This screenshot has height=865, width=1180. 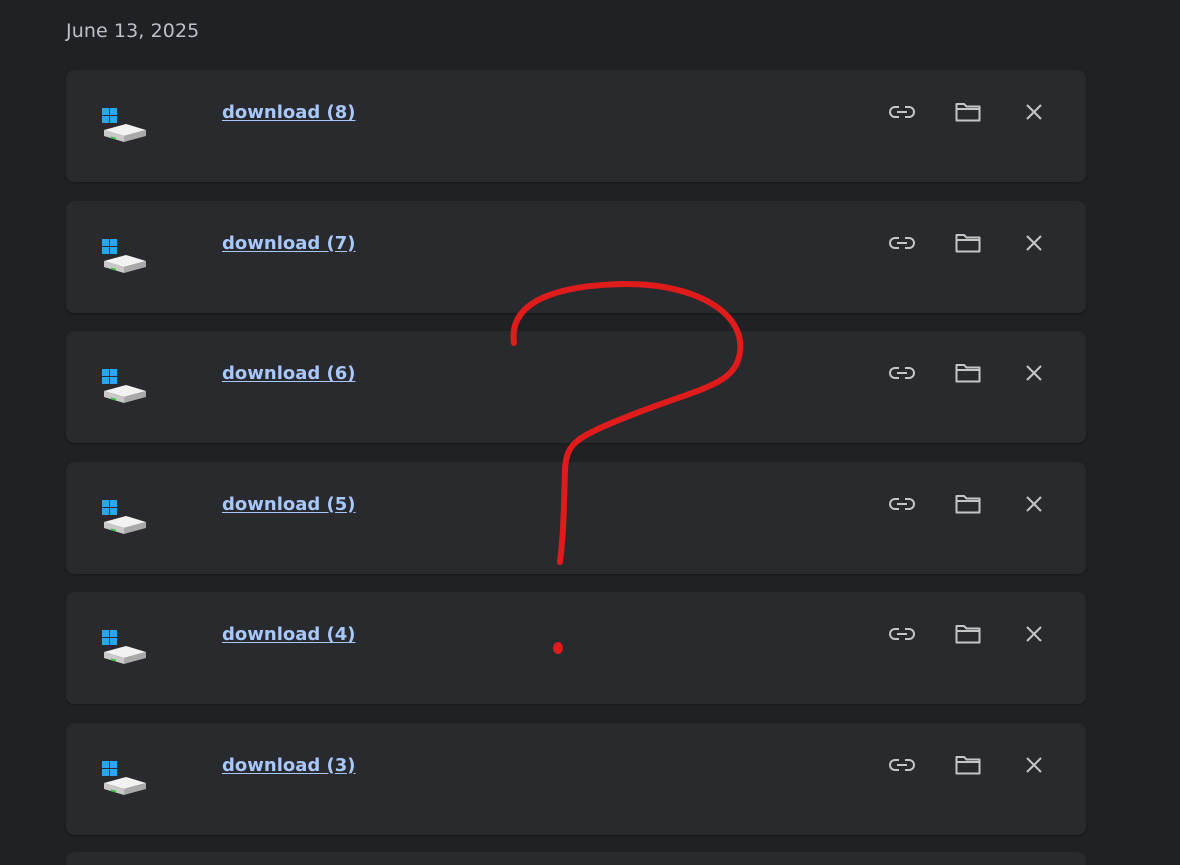 What do you see at coordinates (133, 31) in the screenshot?
I see `date-heading: June 13, 2025` at bounding box center [133, 31].